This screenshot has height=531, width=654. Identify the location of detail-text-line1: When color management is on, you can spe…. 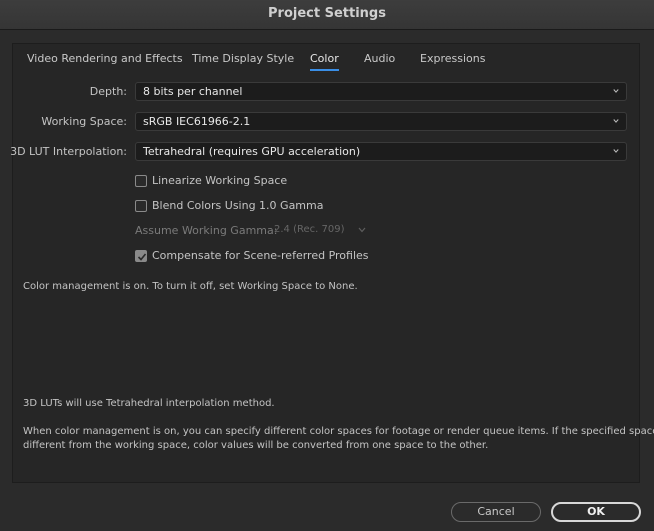
(338, 431).